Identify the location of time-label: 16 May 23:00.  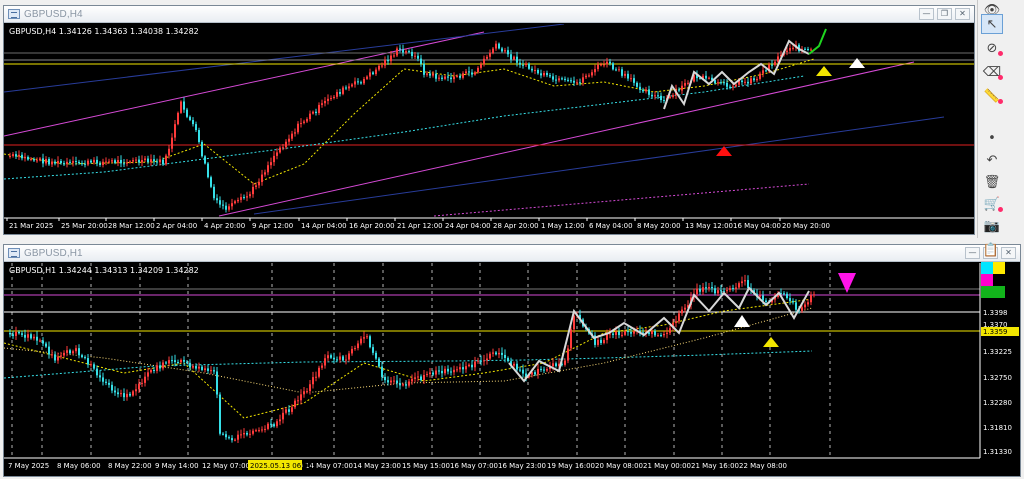
(522, 466).